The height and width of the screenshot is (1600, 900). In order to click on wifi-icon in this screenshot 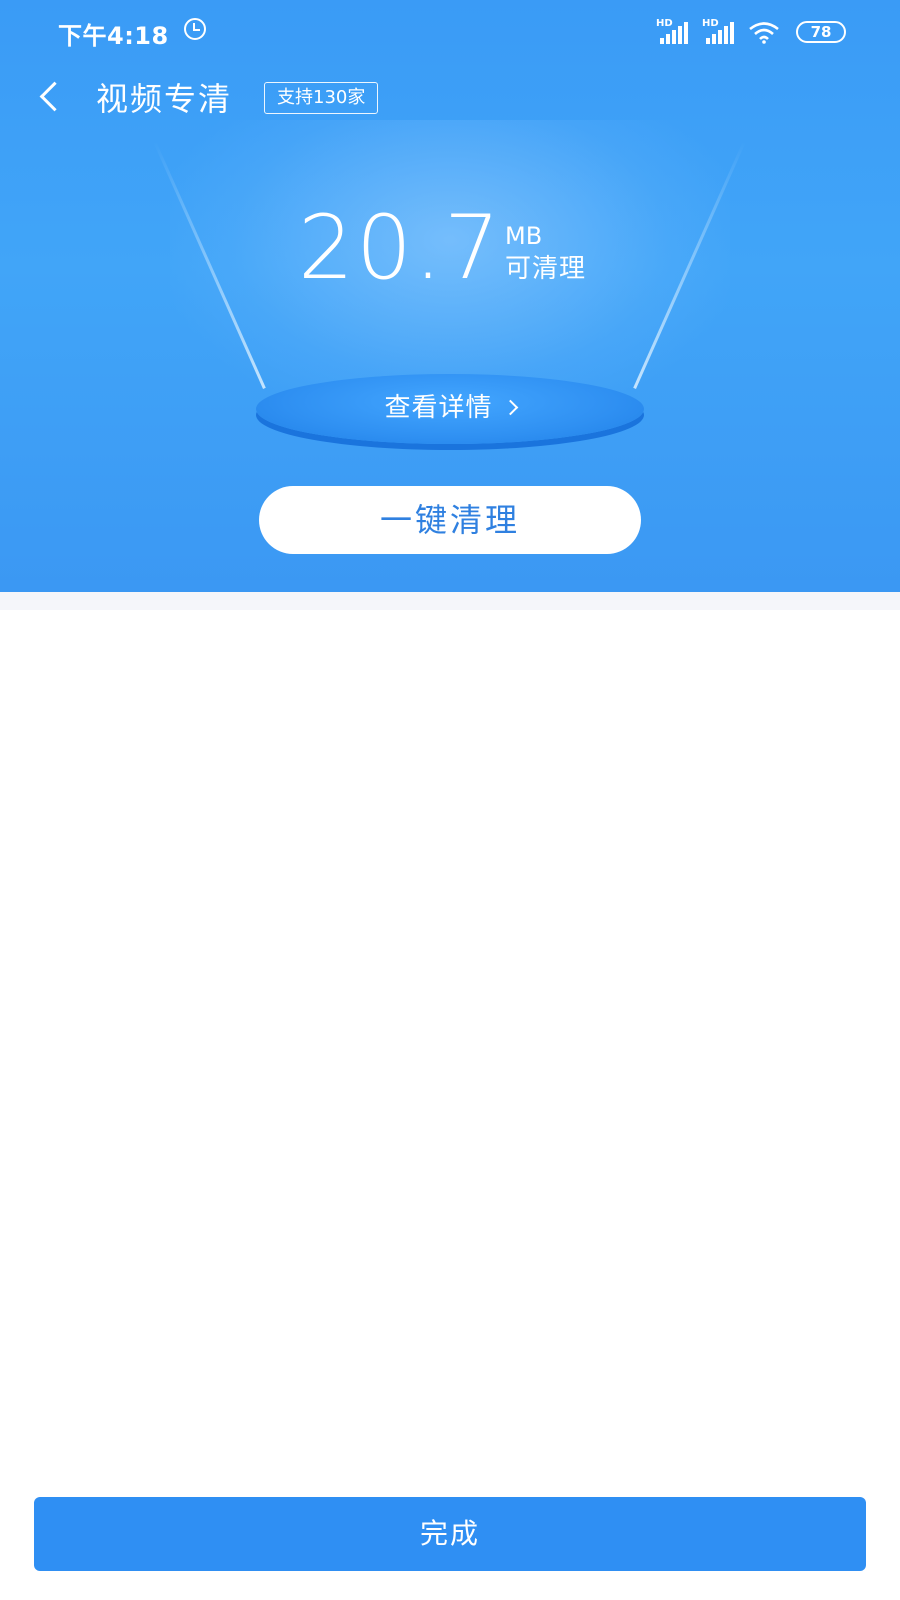, I will do `click(764, 33)`.